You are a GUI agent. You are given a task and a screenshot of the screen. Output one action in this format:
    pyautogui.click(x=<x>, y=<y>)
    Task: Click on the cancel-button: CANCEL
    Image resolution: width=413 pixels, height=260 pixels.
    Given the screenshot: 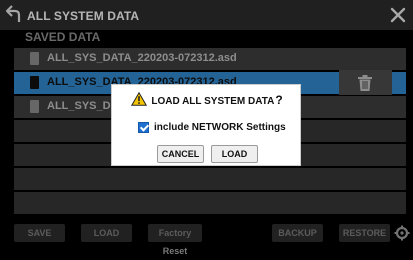 What is the action you would take?
    pyautogui.click(x=180, y=154)
    